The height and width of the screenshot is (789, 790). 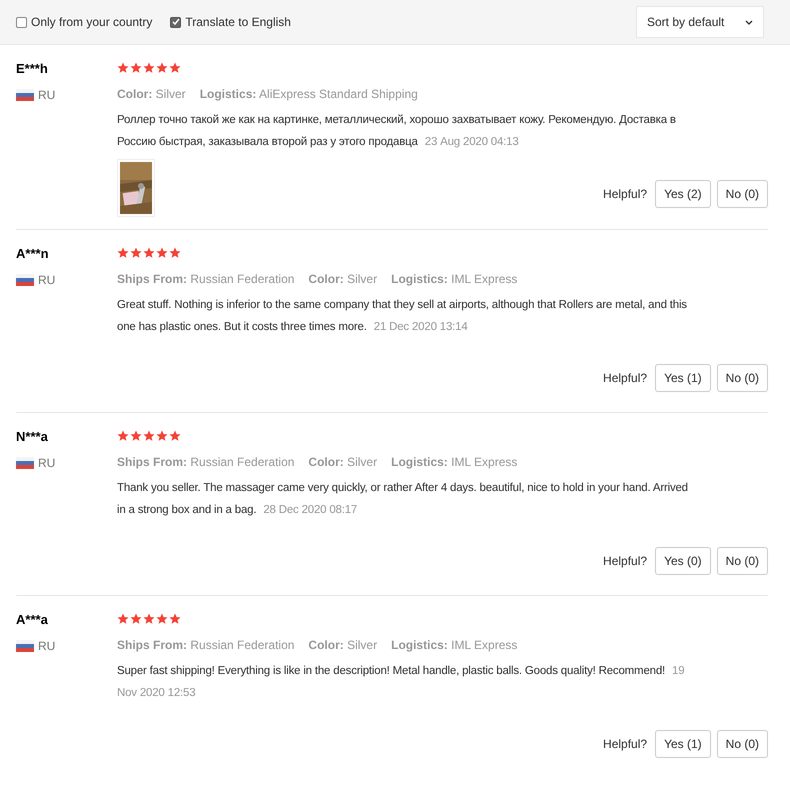 I want to click on reviewer-name: A***n, so click(x=33, y=253).